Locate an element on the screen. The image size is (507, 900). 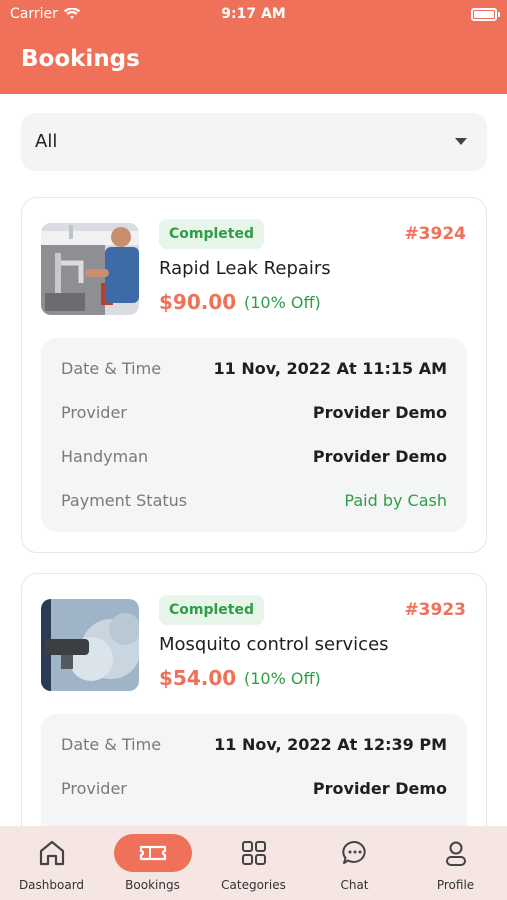
detail-label: Payment Status is located at coordinates (124, 500).